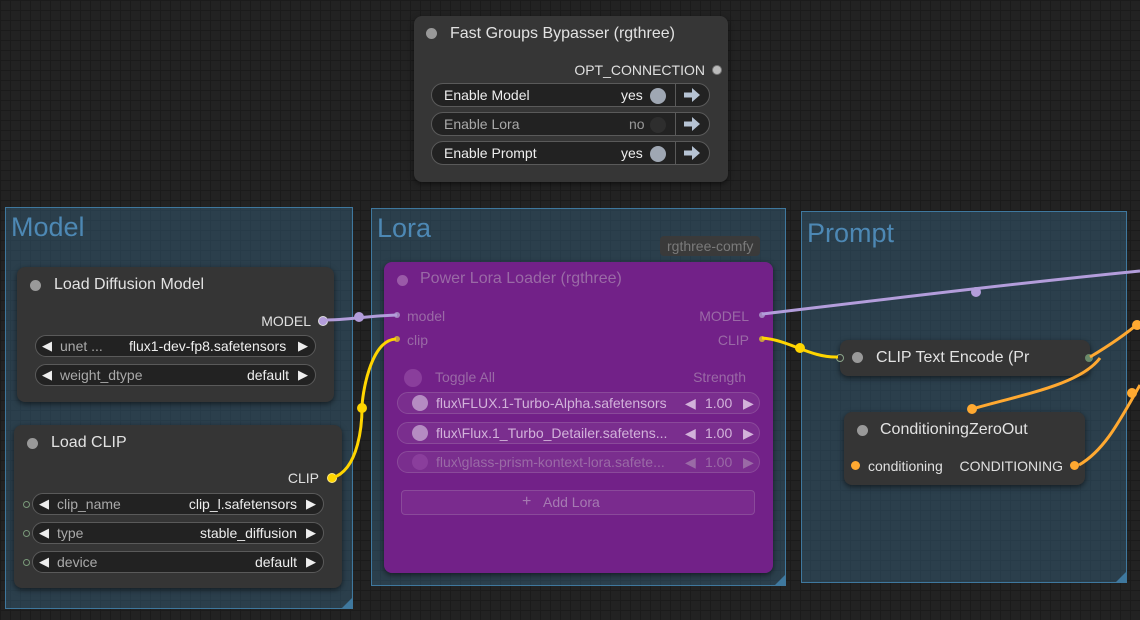 This screenshot has height=620, width=1140. I want to click on input-slot-conditioning, so click(855, 465).